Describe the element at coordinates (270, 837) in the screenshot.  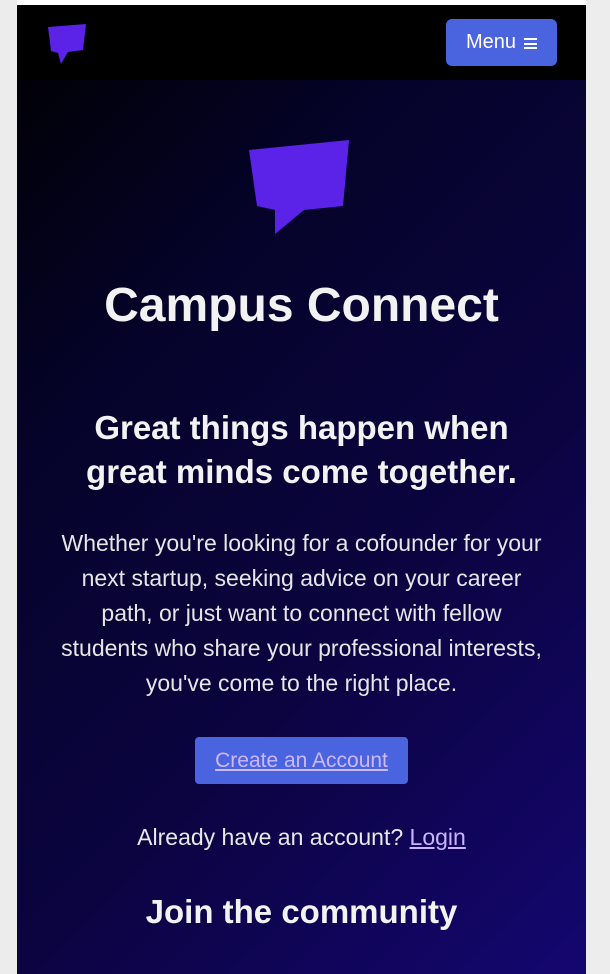
I see `login-prompt-text: Already have an account?` at that location.